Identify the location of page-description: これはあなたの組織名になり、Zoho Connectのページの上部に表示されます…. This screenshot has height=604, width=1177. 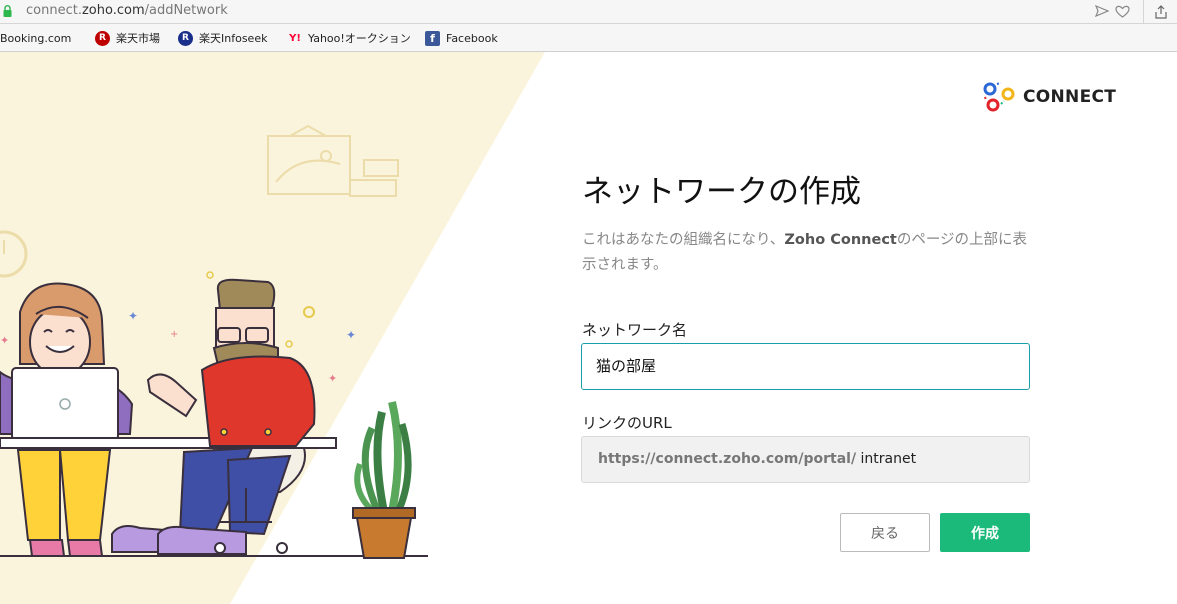
(807, 253).